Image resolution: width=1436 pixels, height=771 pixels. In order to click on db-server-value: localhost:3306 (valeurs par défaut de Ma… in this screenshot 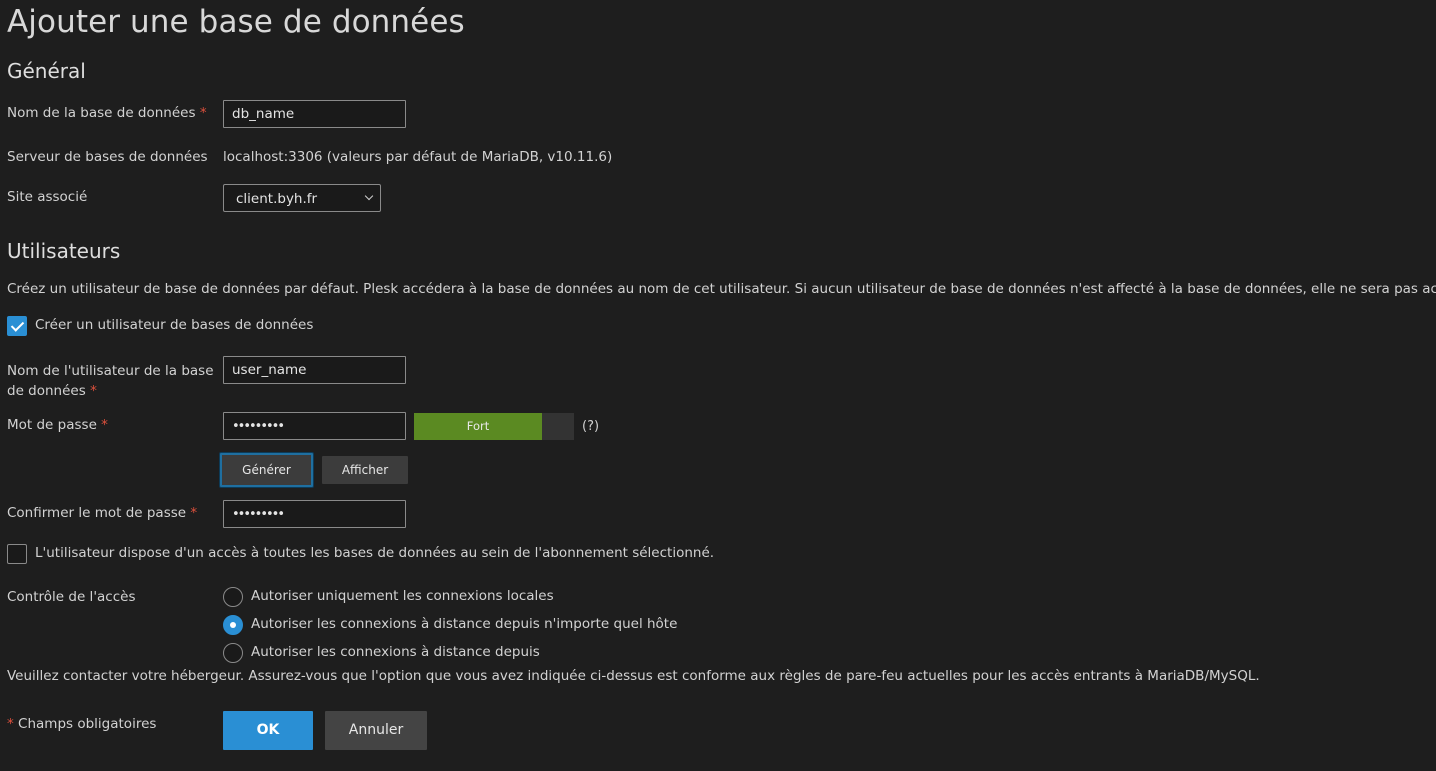, I will do `click(418, 157)`.